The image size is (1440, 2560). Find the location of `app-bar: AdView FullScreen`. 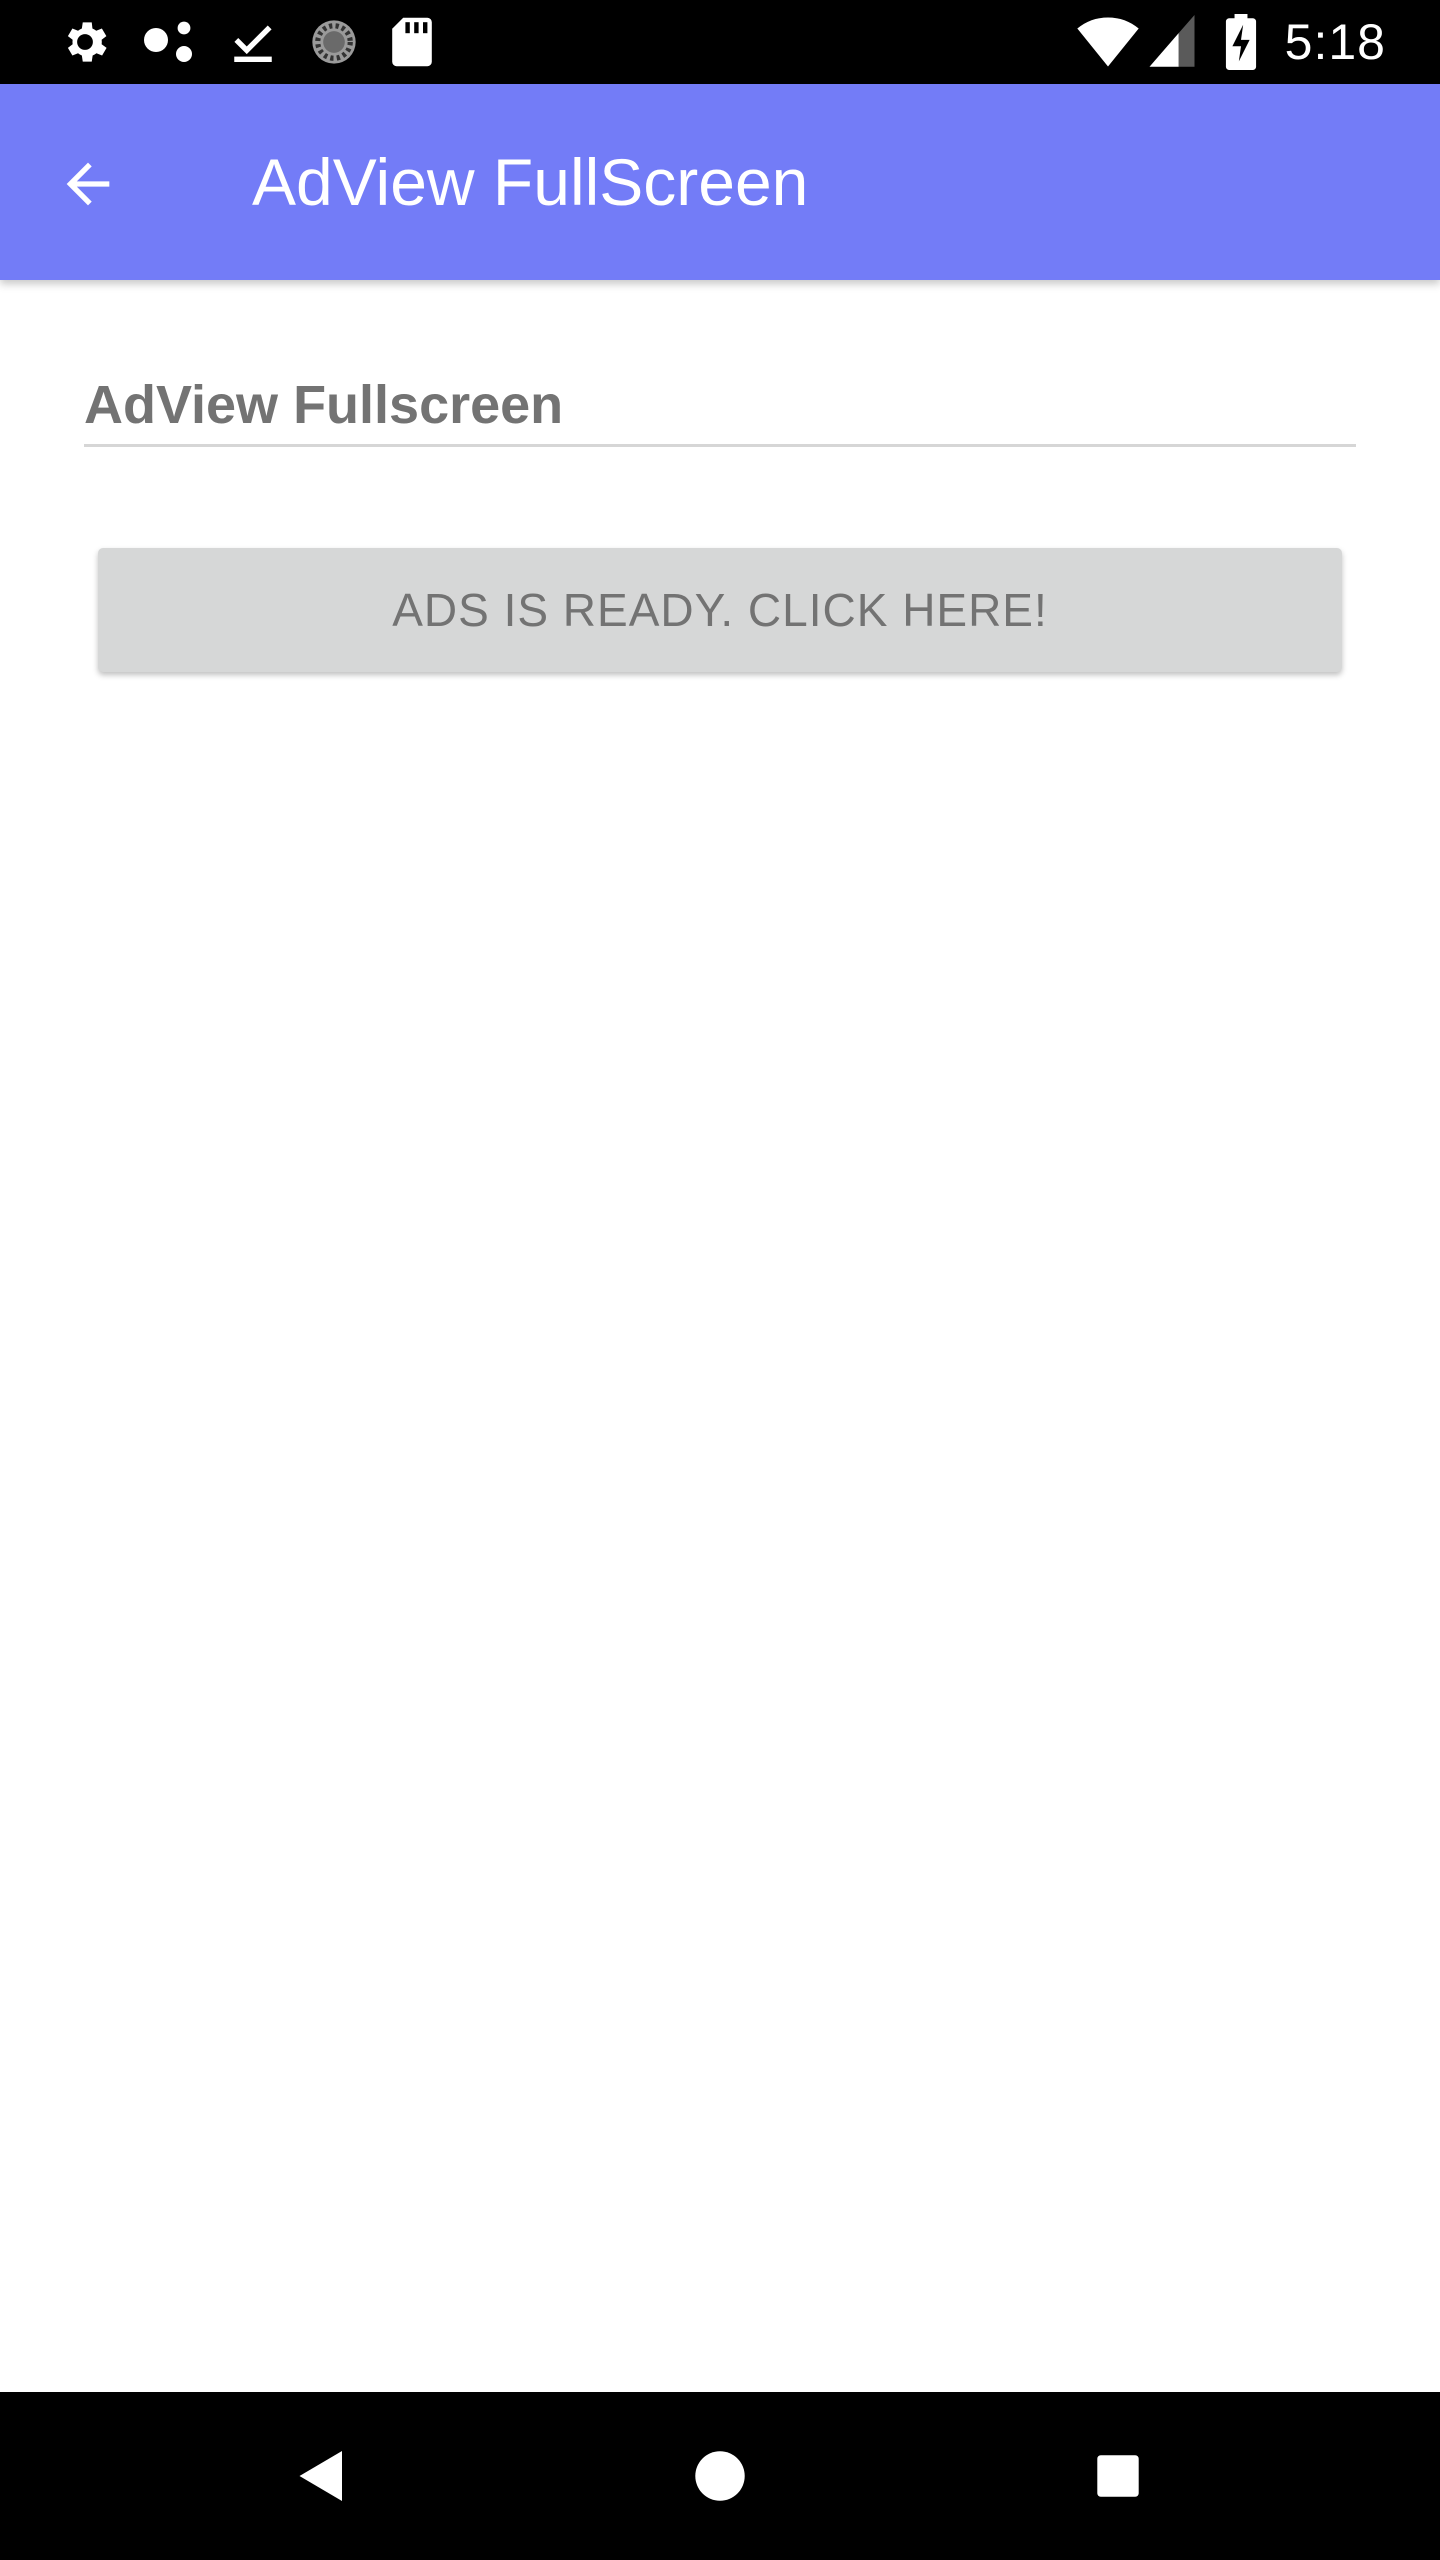

app-bar: AdView FullScreen is located at coordinates (720, 182).